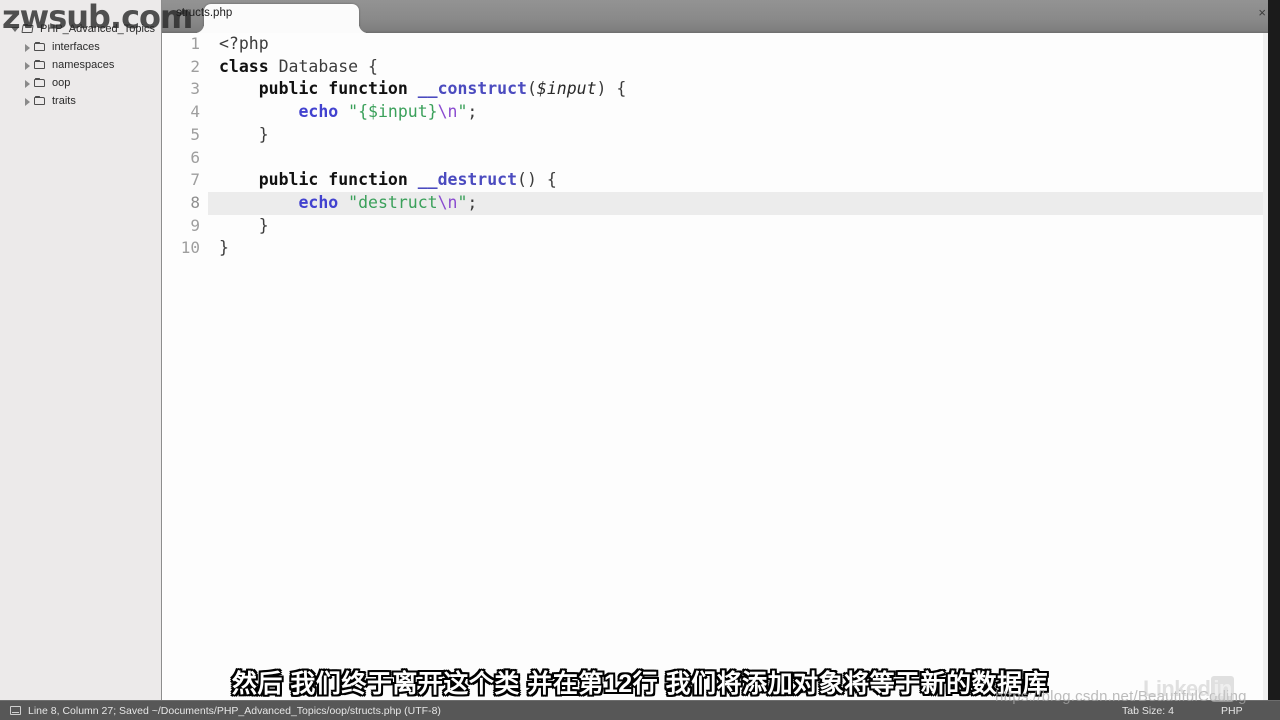  Describe the element at coordinates (721, 16) in the screenshot. I see `tab-bar: structs.php ×` at that location.